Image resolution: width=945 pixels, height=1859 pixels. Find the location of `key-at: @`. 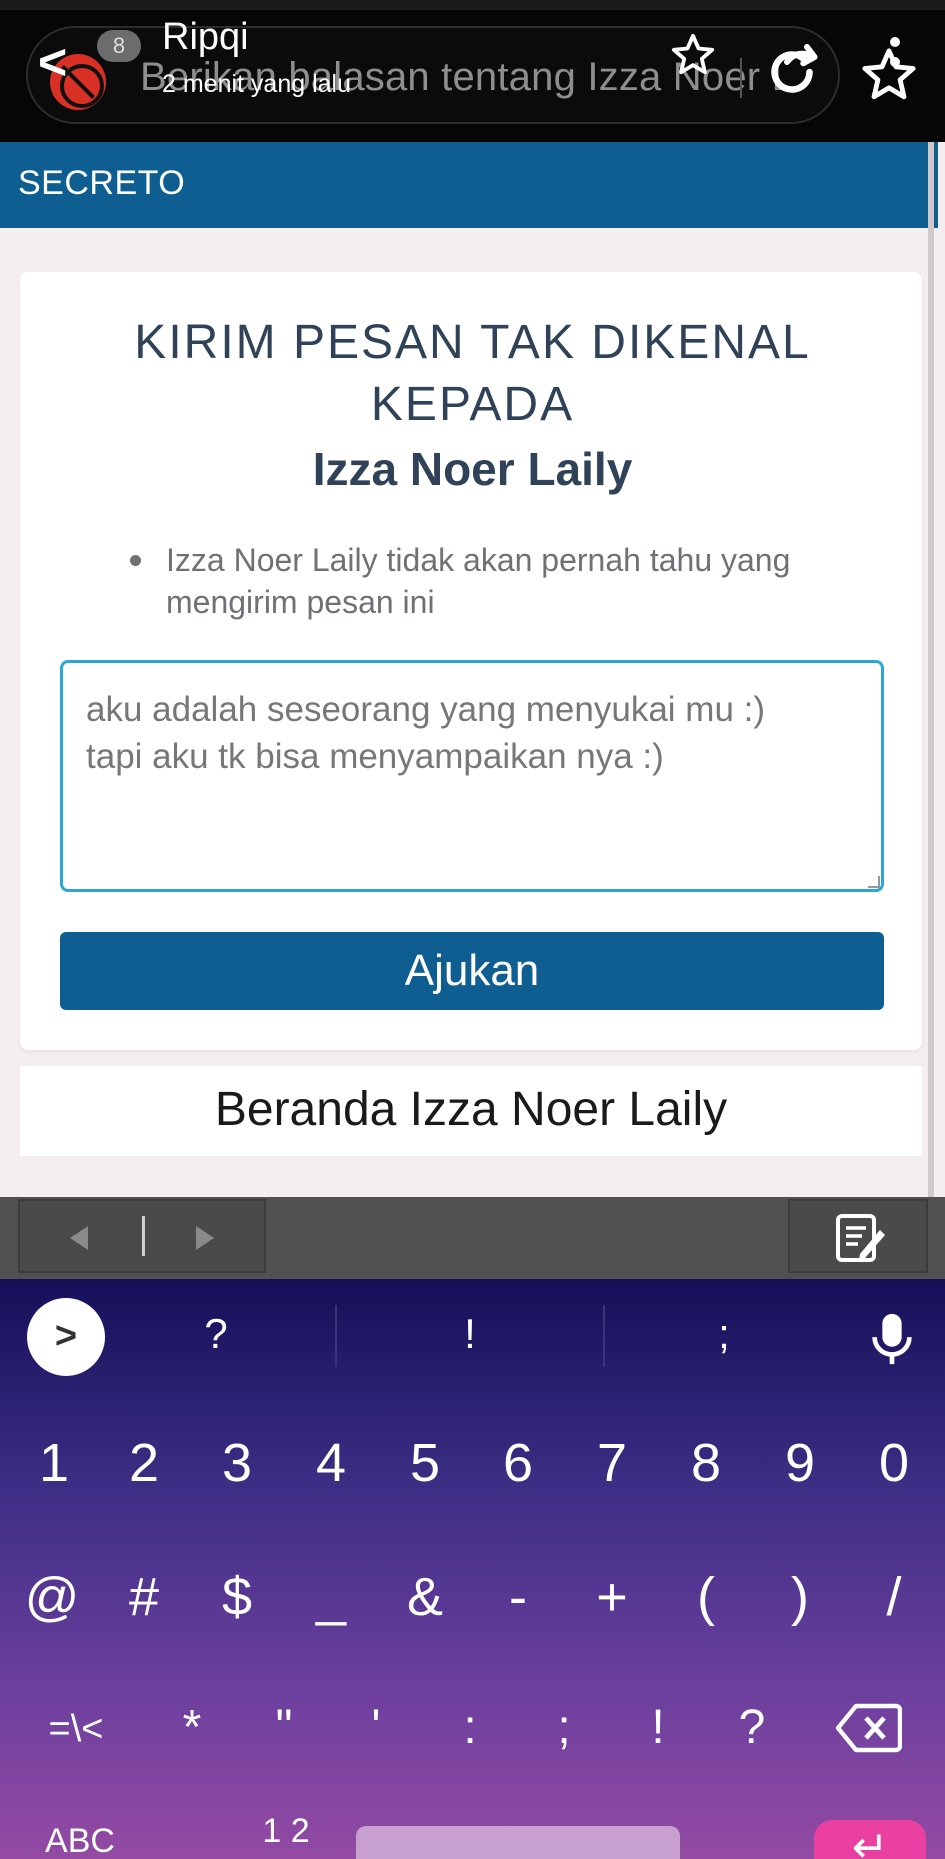

key-at: @ is located at coordinates (52, 1597).